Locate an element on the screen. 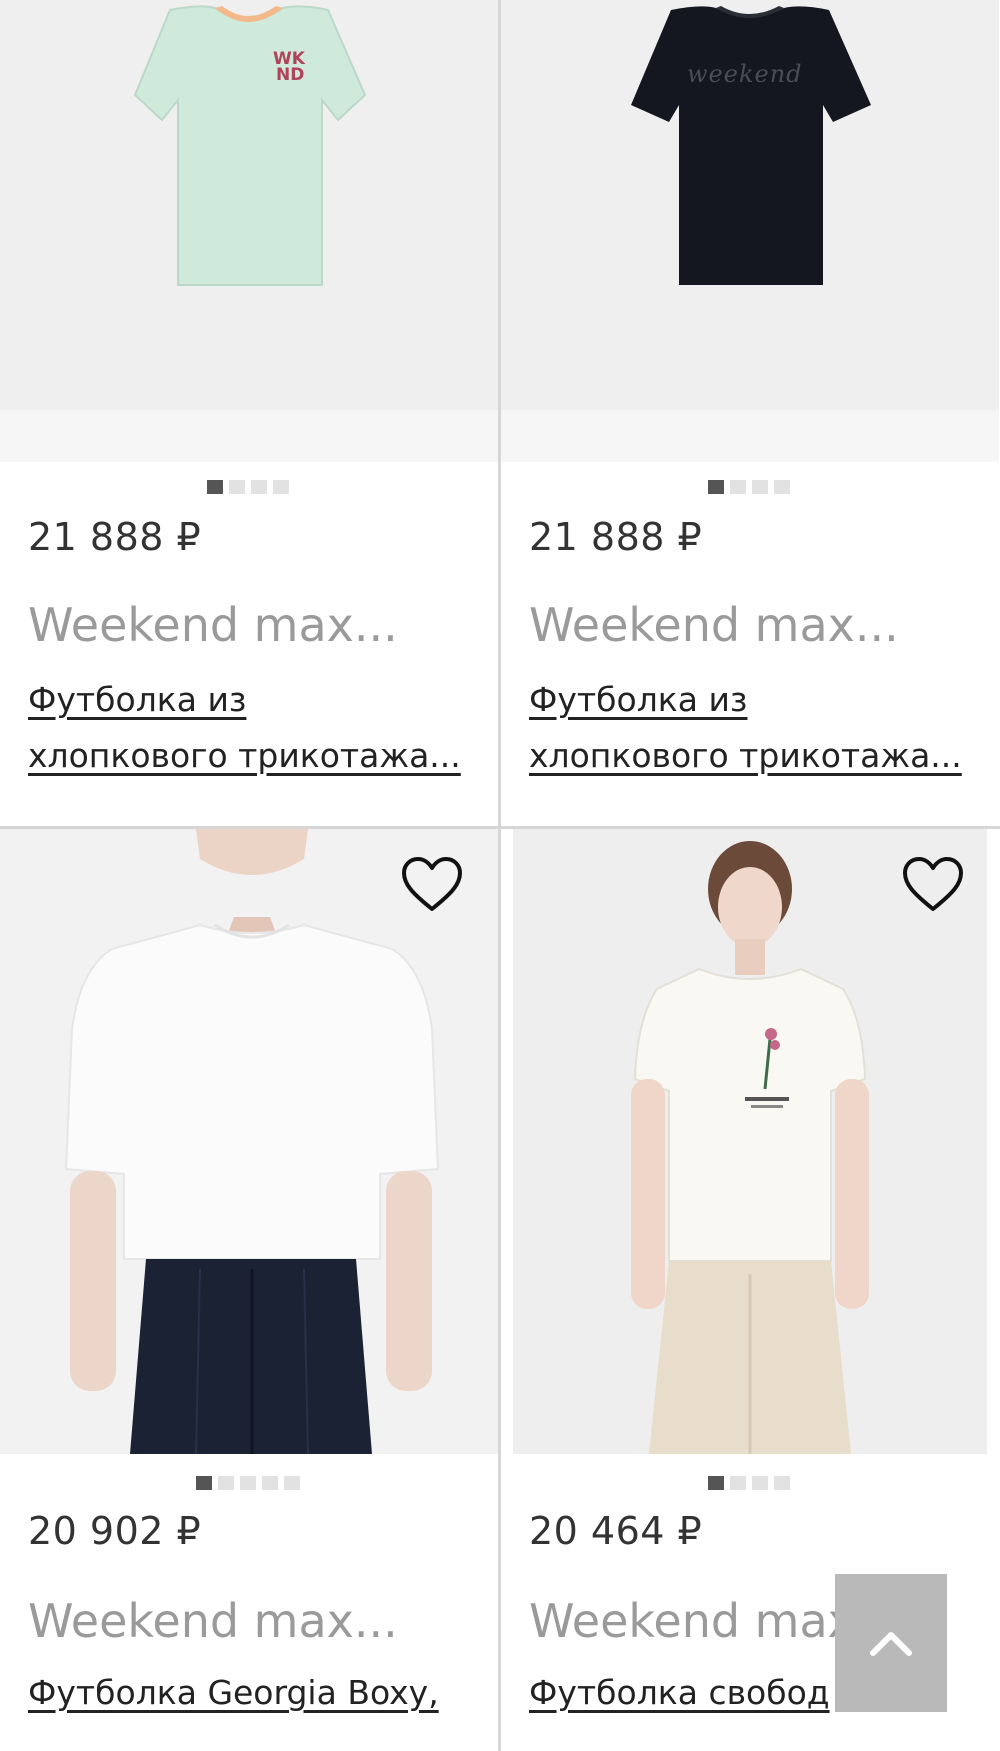  black-tshirt-image: weekend is located at coordinates (750, 205).